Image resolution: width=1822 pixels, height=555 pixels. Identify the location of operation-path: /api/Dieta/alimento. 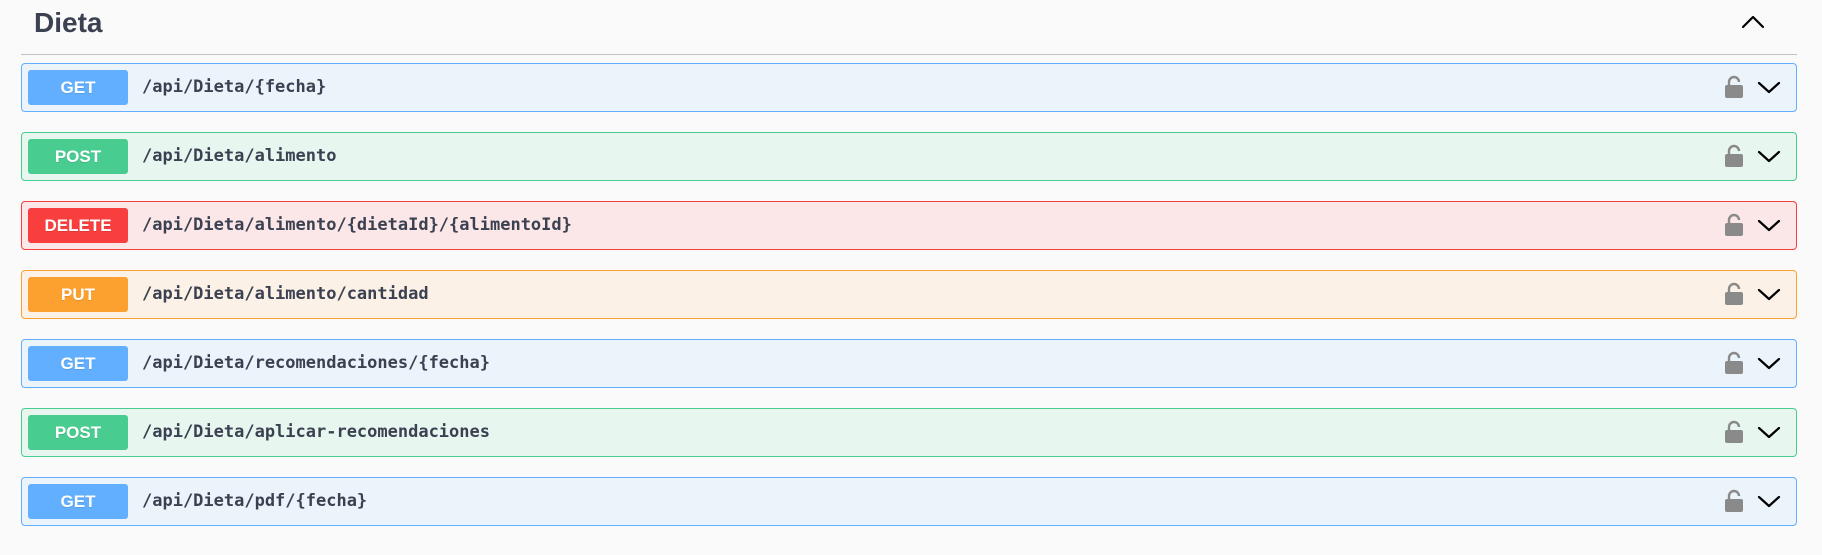
(239, 156).